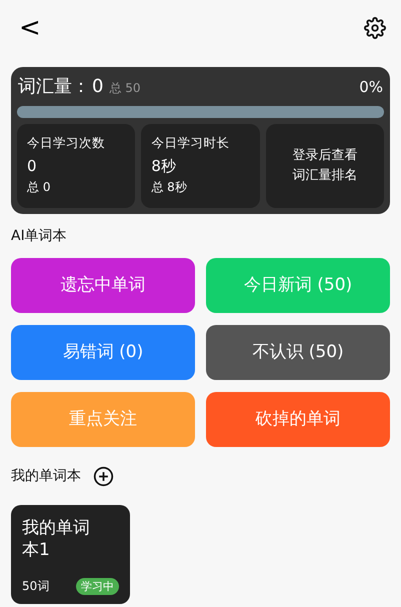  Describe the element at coordinates (375, 28) in the screenshot. I see `settings-icon` at that location.